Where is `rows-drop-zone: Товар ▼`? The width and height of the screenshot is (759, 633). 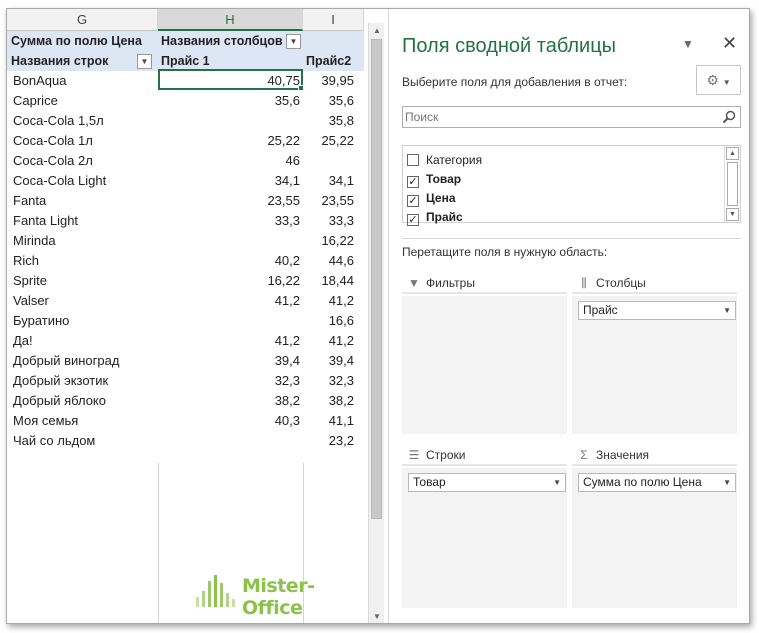
rows-drop-zone: Товар ▼ is located at coordinates (484, 538).